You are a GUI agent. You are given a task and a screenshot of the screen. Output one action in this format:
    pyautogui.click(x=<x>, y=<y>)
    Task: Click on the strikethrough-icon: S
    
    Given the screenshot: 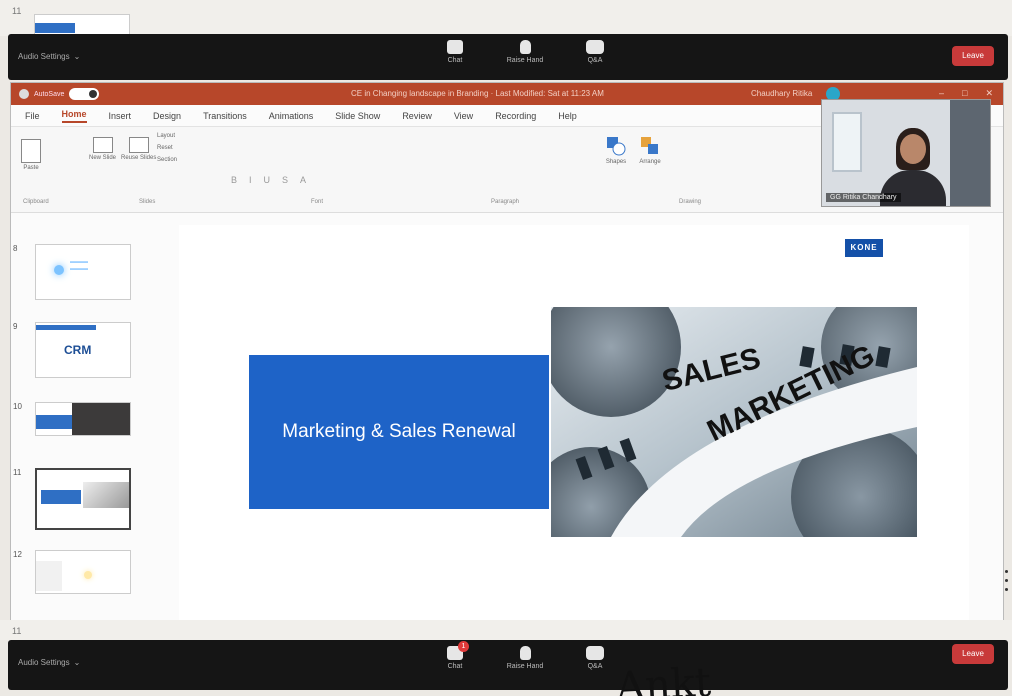 What is the action you would take?
    pyautogui.click(x=285, y=180)
    